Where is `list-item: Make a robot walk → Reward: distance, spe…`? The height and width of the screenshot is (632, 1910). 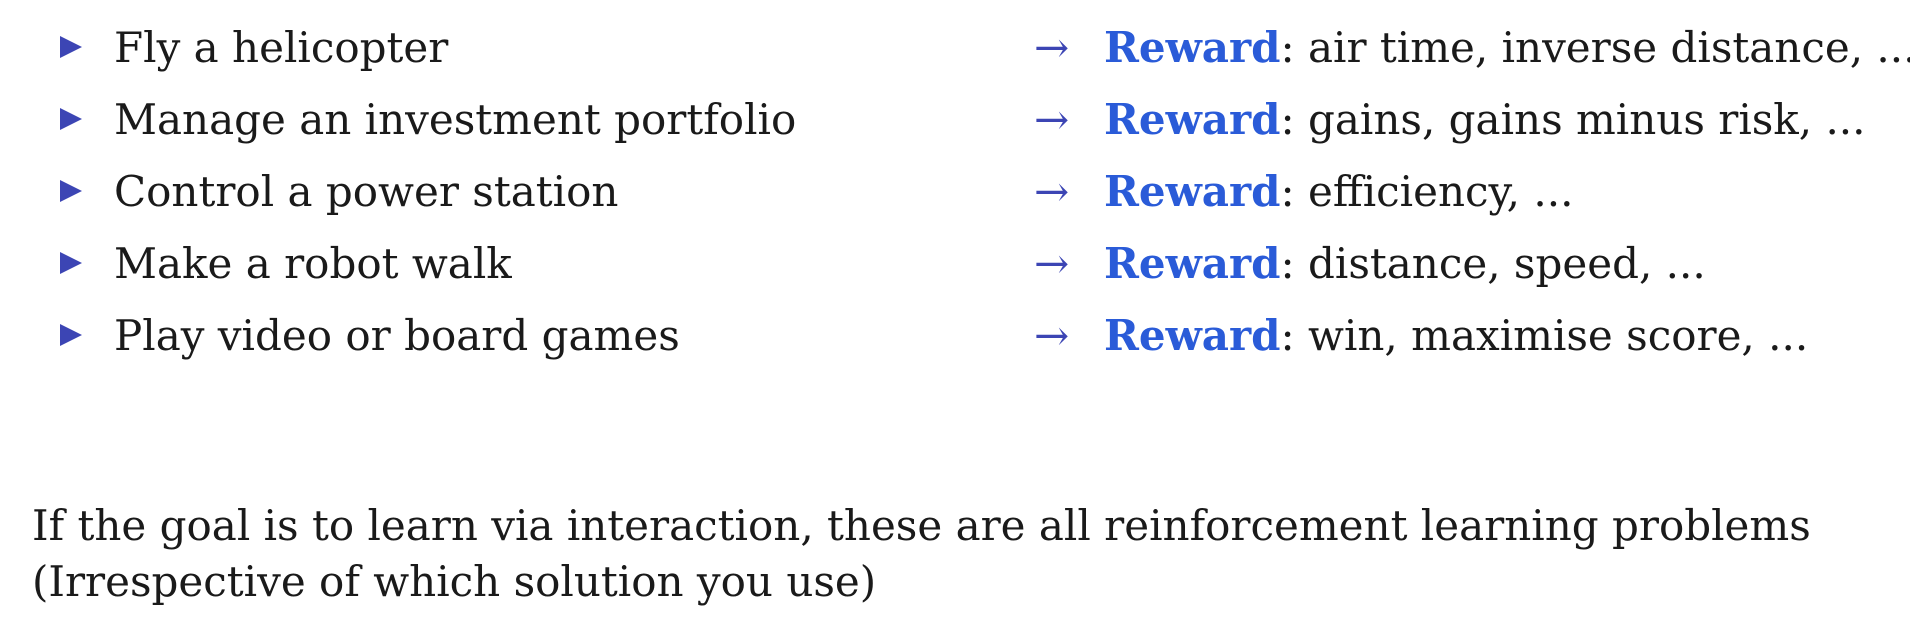 list-item: Make a robot walk → Reward: distance, spe… is located at coordinates (955, 263).